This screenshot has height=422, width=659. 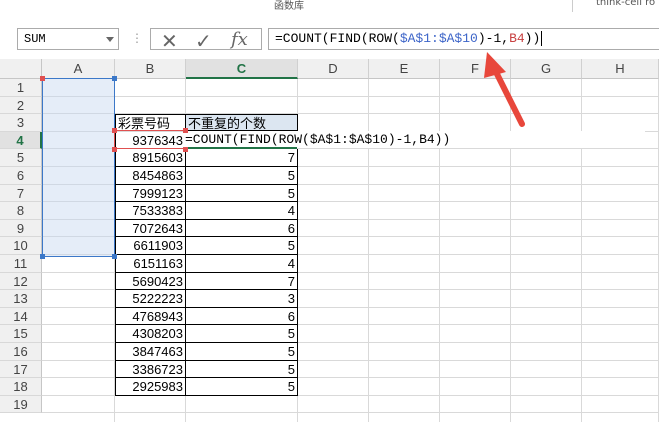 What do you see at coordinates (150, 69) in the screenshot?
I see `column-header-b: B` at bounding box center [150, 69].